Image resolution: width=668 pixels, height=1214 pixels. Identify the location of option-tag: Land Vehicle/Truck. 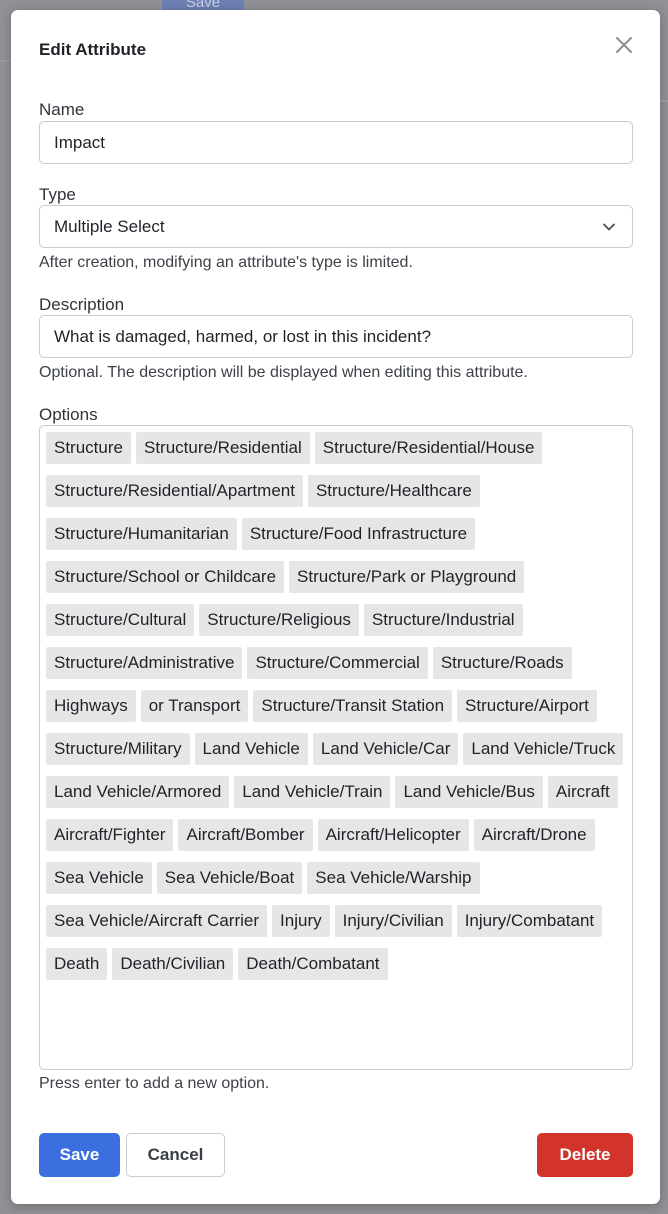
(543, 749).